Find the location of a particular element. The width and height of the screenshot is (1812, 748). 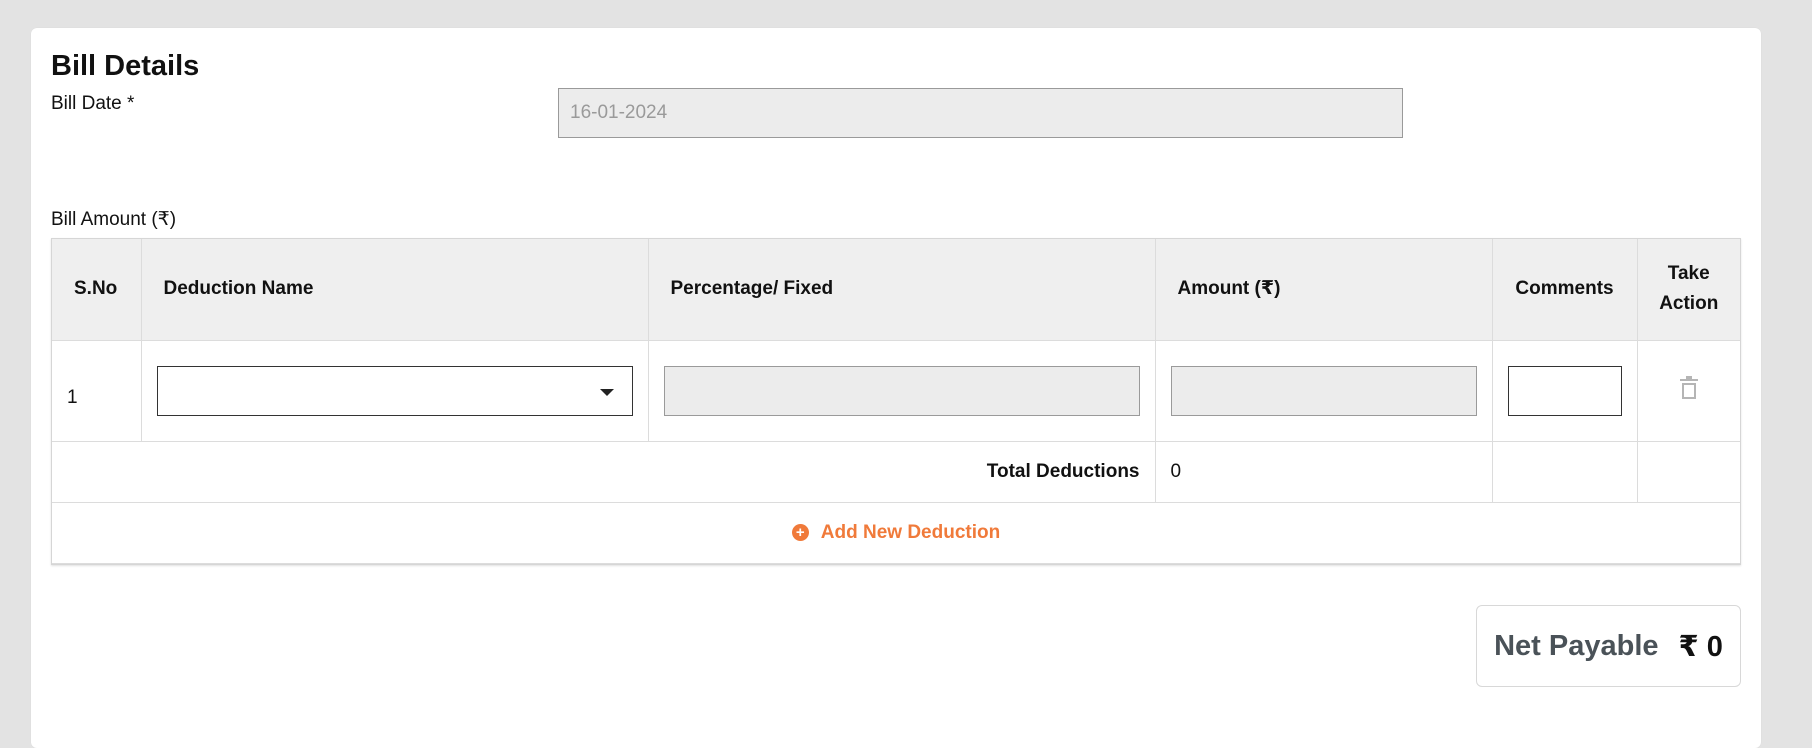

page-title: Bill Details is located at coordinates (125, 66).